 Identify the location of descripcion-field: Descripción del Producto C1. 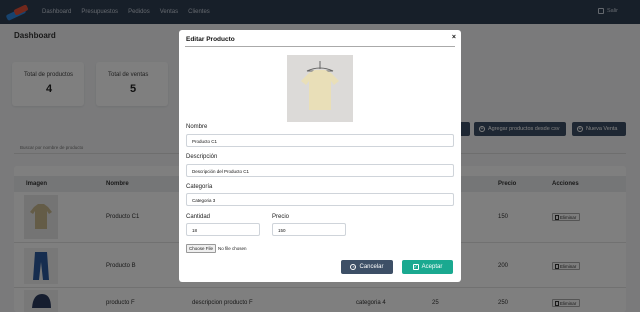
(320, 170).